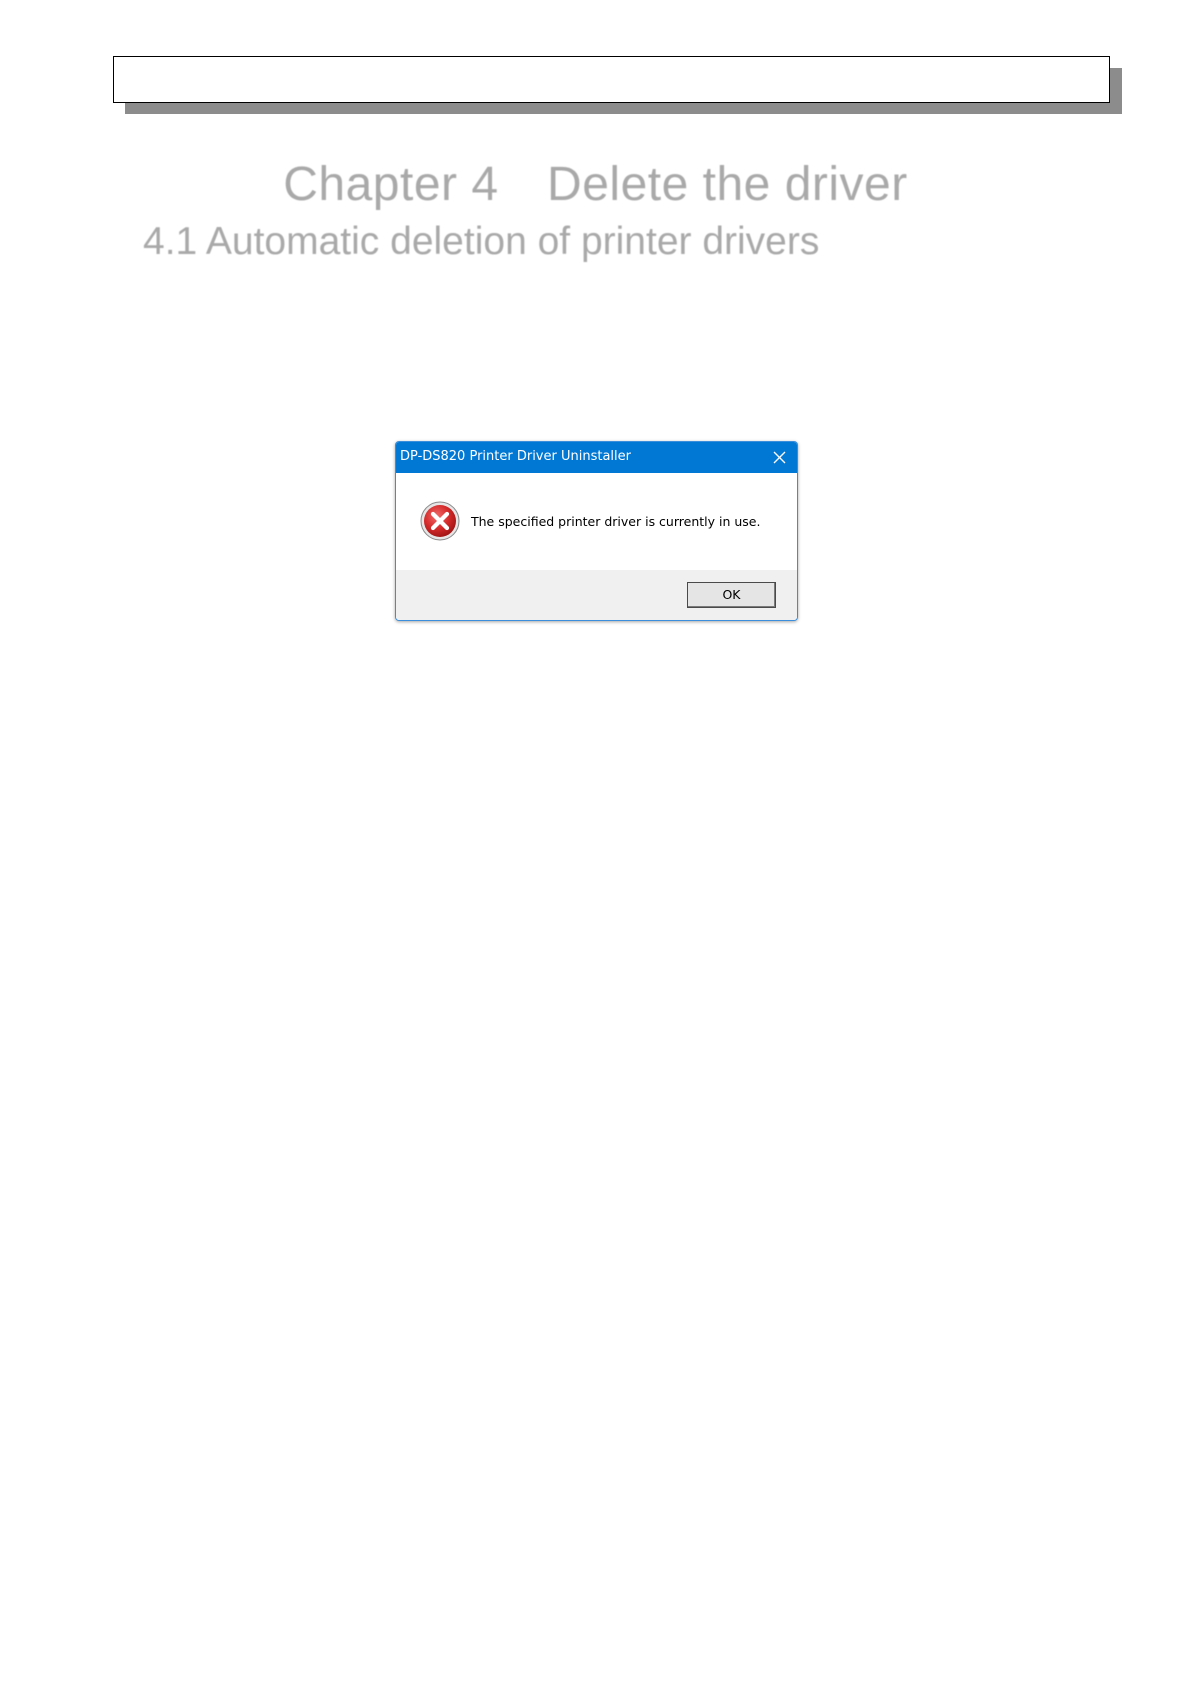 This screenshot has width=1191, height=1684. Describe the element at coordinates (515, 456) in the screenshot. I see `dialog-title: DP-DS820 Printer Driver Uninstaller` at that location.